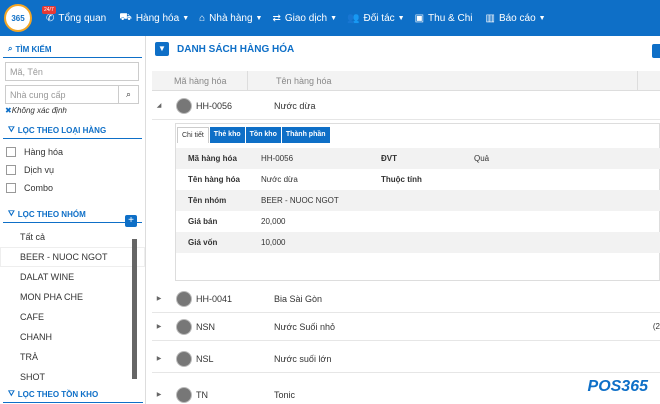 The height and width of the screenshot is (404, 660). What do you see at coordinates (72, 277) in the screenshot?
I see `group-item: DALAT WINE` at bounding box center [72, 277].